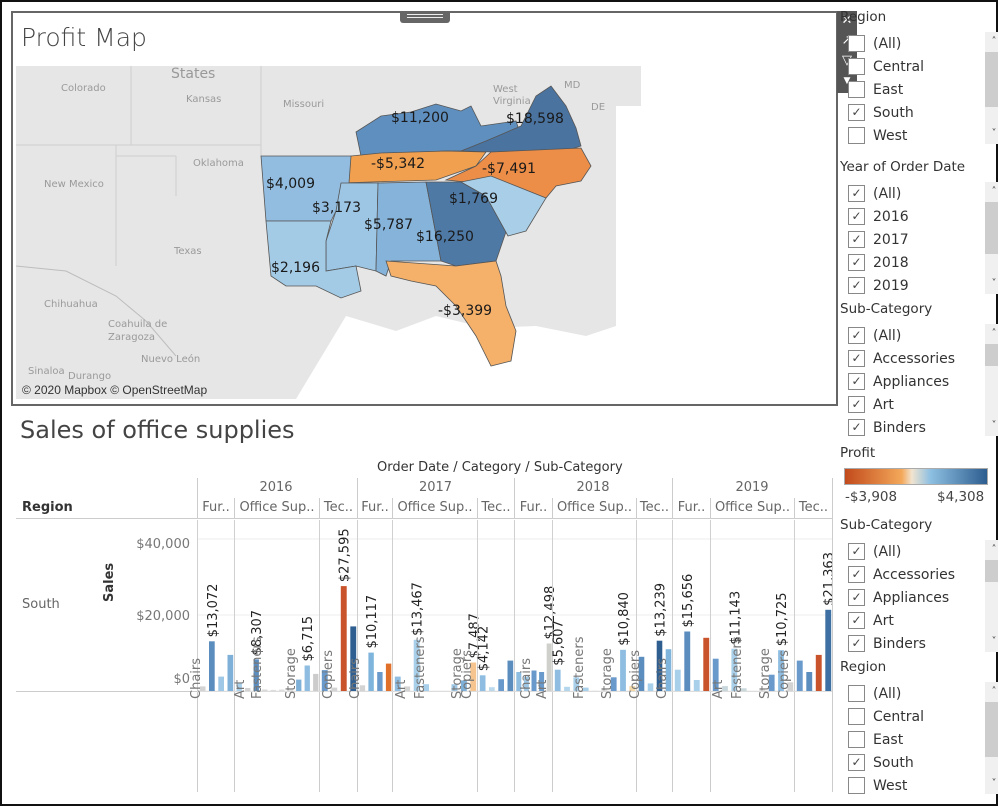  Describe the element at coordinates (920, 404) in the screenshot. I see `filter-option: Art` at that location.